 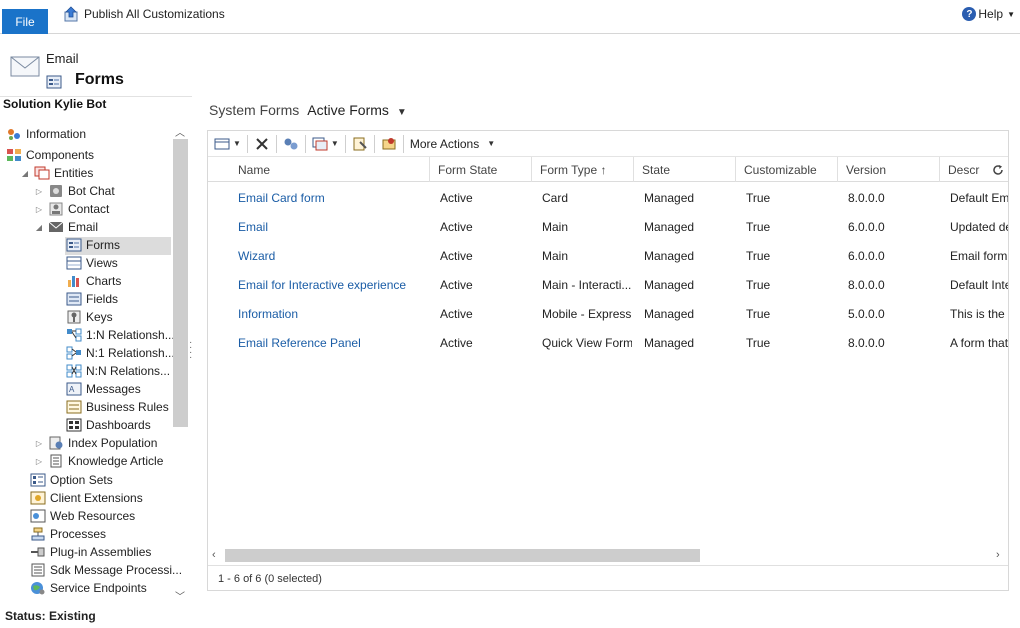 What do you see at coordinates (83, 227) in the screenshot?
I see `nav-label: Email` at bounding box center [83, 227].